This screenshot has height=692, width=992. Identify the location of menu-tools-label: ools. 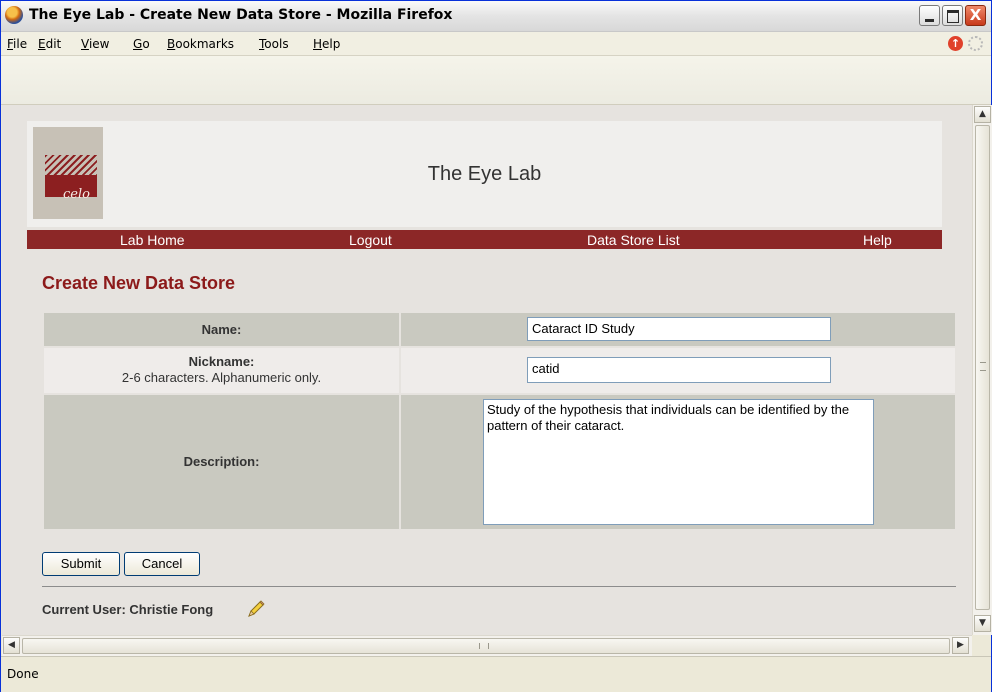
(276, 44).